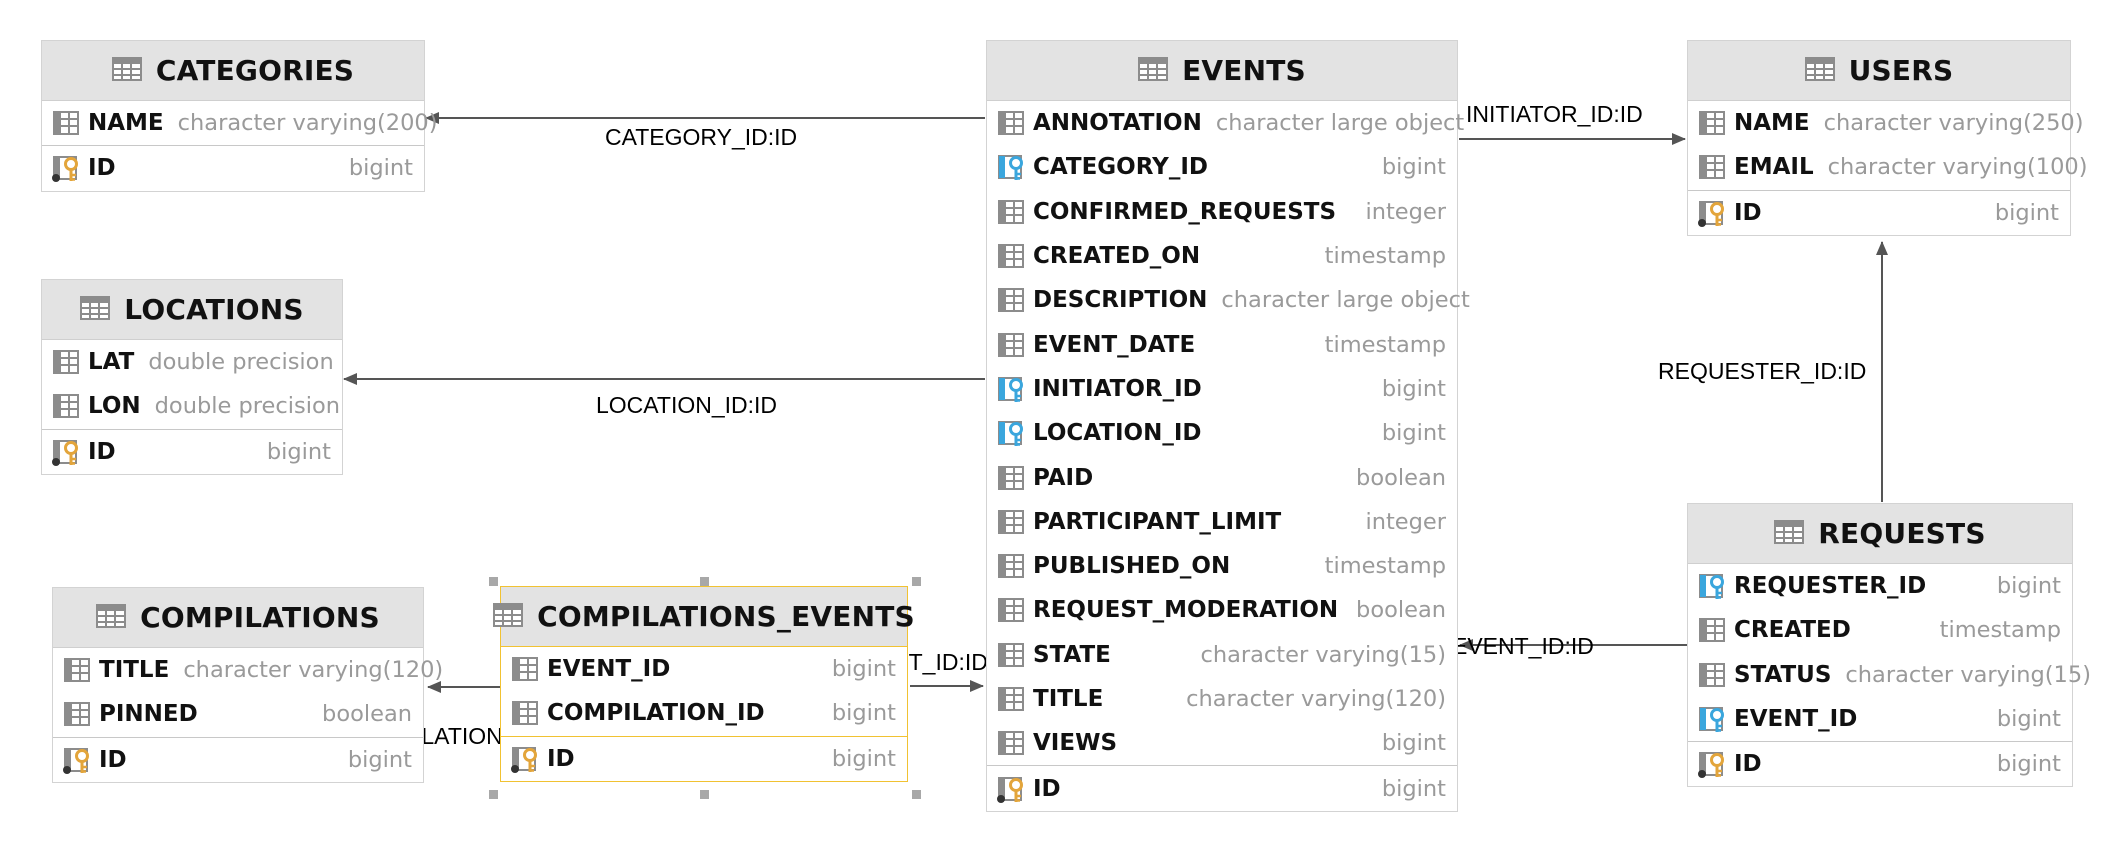  Describe the element at coordinates (1879, 71) in the screenshot. I see `entity-header: USERS` at that location.